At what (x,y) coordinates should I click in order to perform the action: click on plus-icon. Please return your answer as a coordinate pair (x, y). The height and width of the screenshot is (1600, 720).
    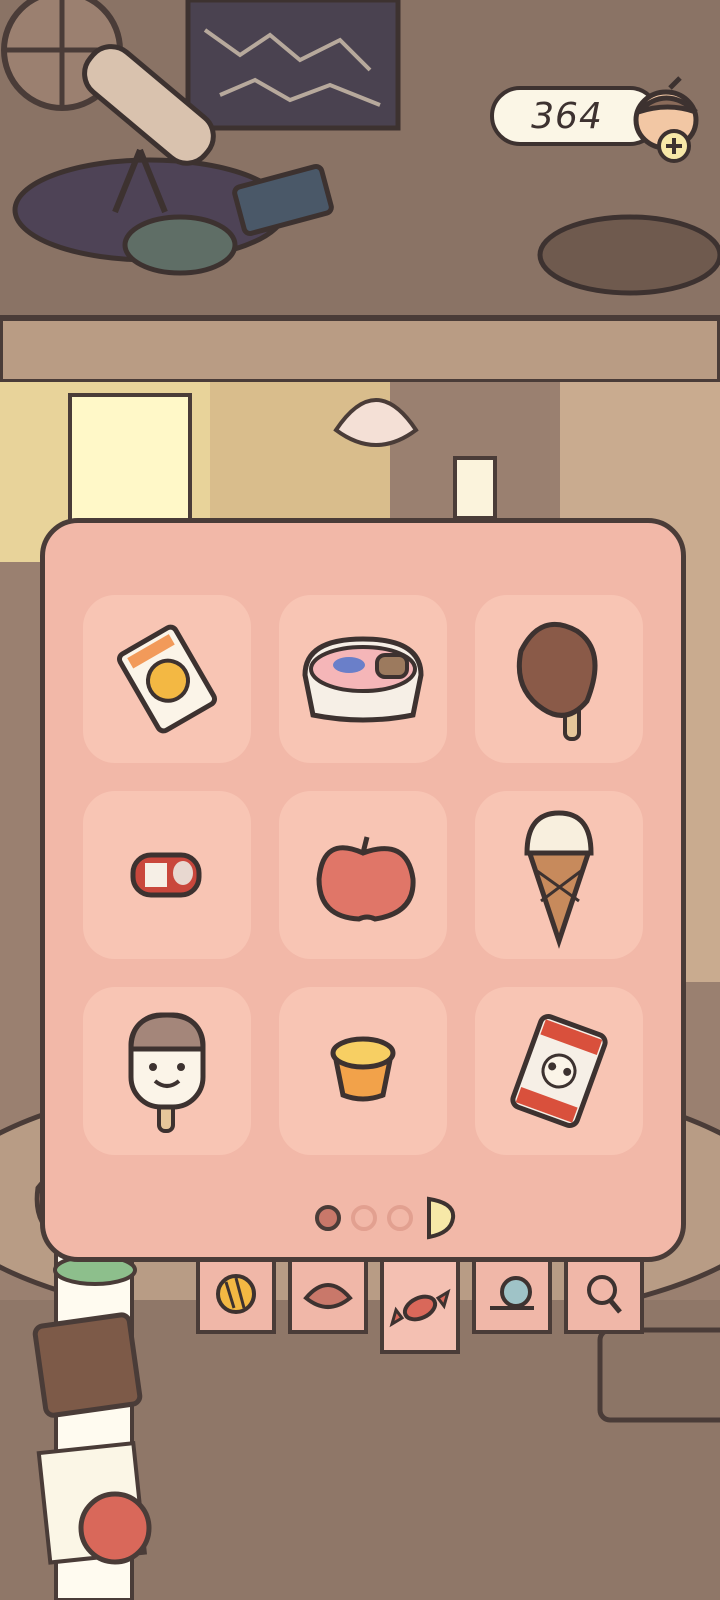
    Looking at the image, I should click on (674, 146).